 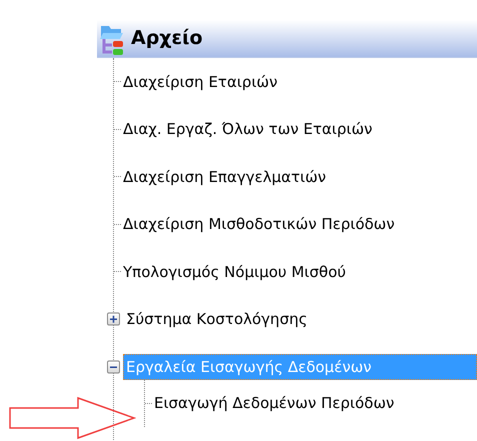 I want to click on tree-item: Διαχ. Εργαζ. Όλων των Εταιριών, so click(x=247, y=129).